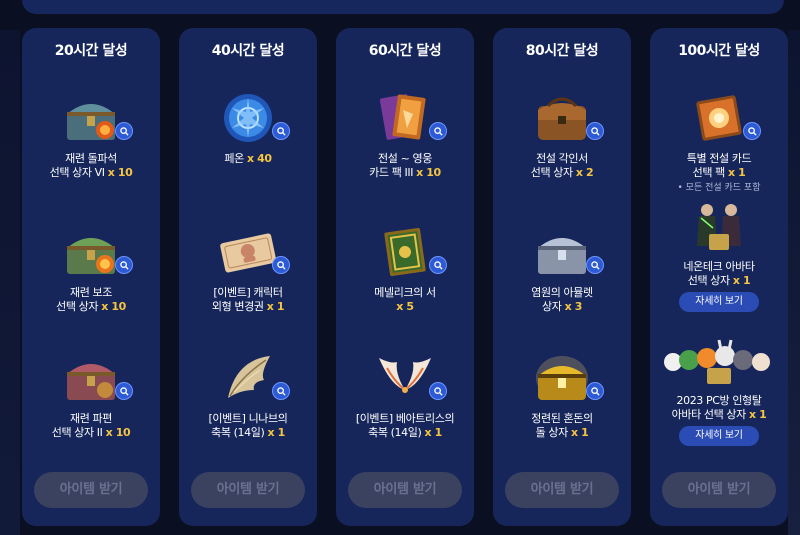 Image resolution: width=800 pixels, height=535 pixels. What do you see at coordinates (91, 382) in the screenshot?
I see `red-treasure-chest-icon` at bounding box center [91, 382].